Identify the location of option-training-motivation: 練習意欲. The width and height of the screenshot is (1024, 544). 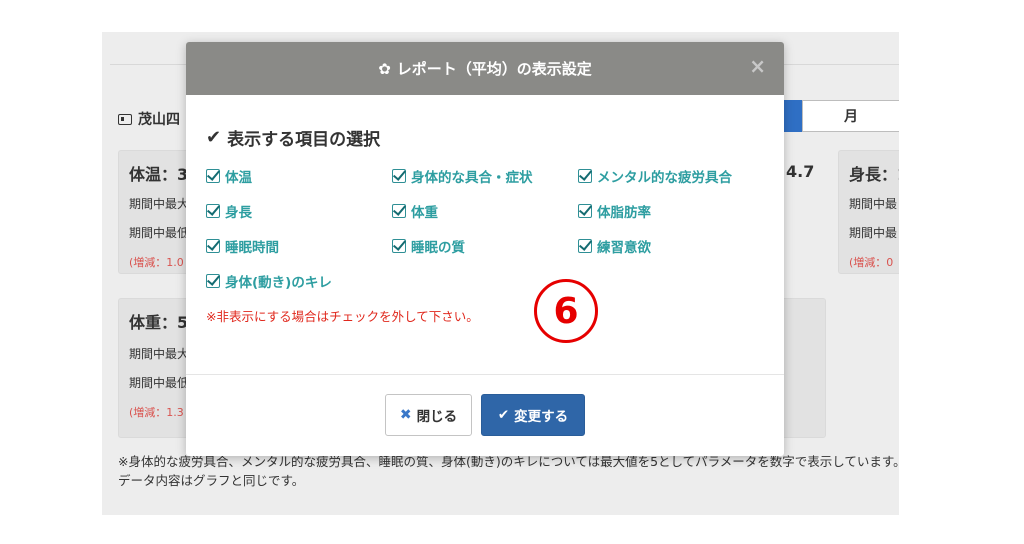
(614, 246).